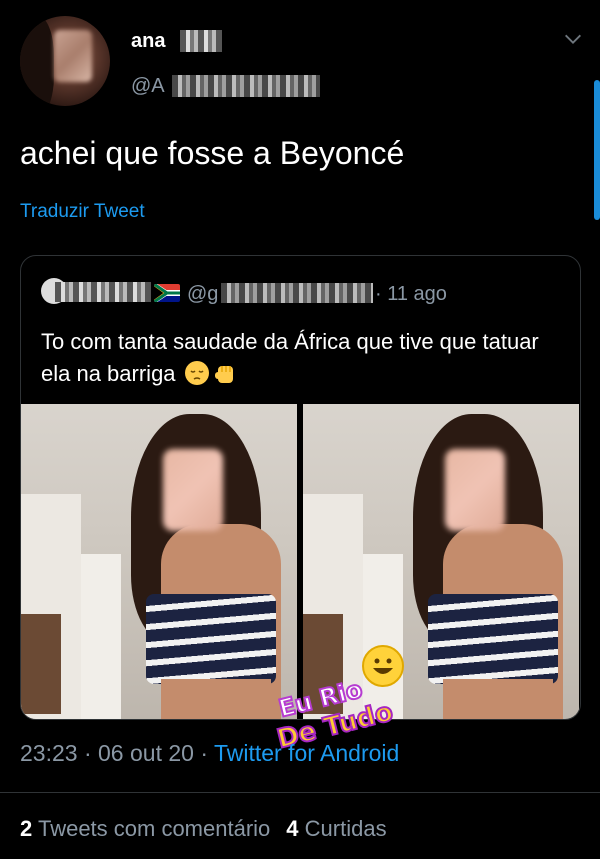 The width and height of the screenshot is (600, 859). I want to click on tweet-text: achei que fosse a Beyoncé, so click(212, 153).